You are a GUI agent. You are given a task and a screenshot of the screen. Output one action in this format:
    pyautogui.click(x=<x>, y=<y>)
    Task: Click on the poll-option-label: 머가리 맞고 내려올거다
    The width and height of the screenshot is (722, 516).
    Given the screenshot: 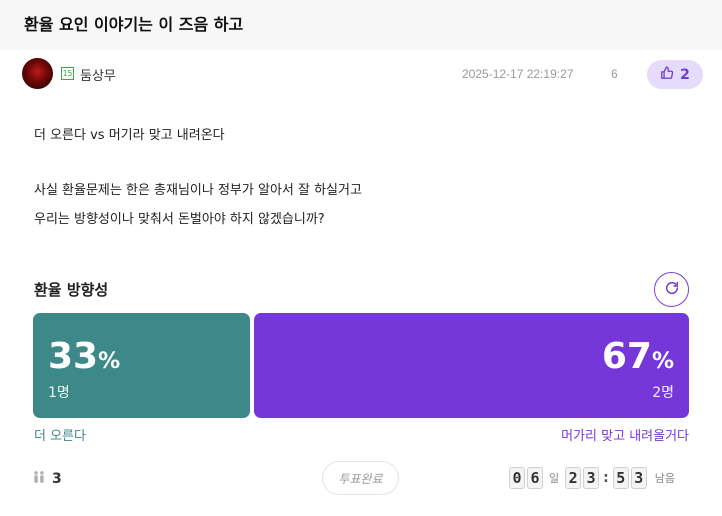 What is the action you would take?
    pyautogui.click(x=625, y=436)
    